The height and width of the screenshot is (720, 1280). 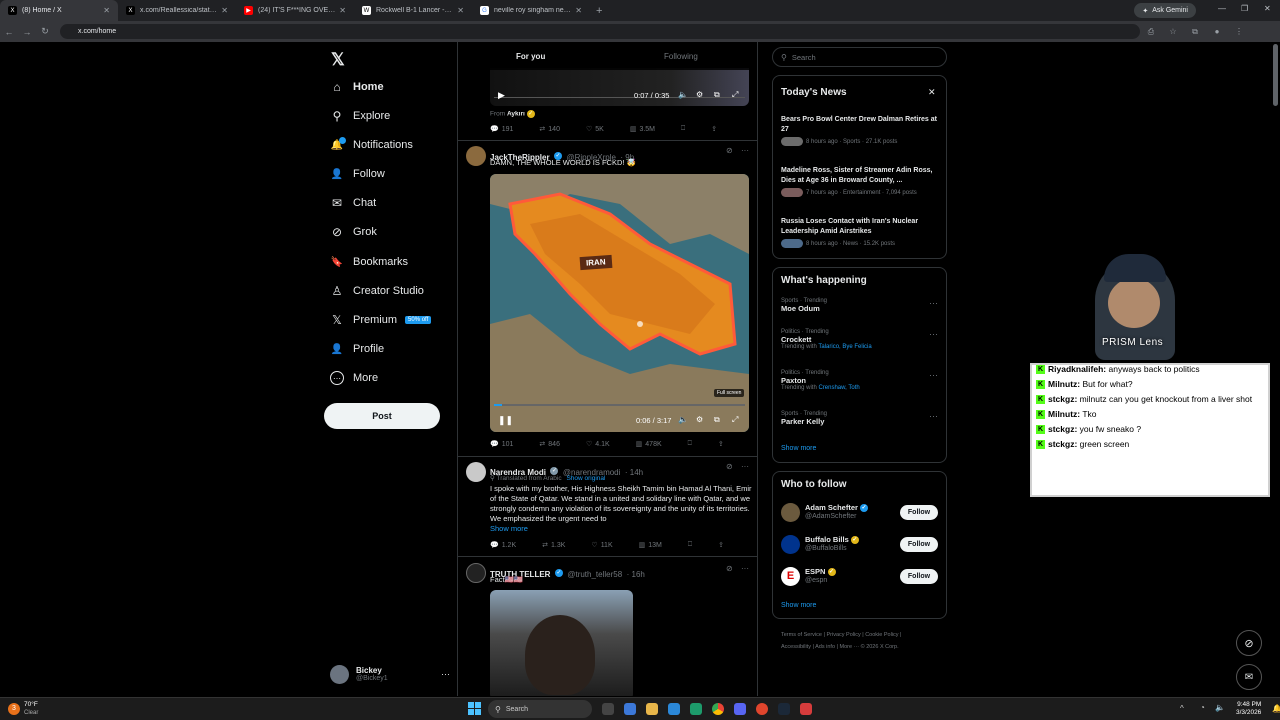 I want to click on video-player: ▶ 0:07 / 0:35 🔈 ⚙ ⧉ ⤢, so click(x=619, y=87).